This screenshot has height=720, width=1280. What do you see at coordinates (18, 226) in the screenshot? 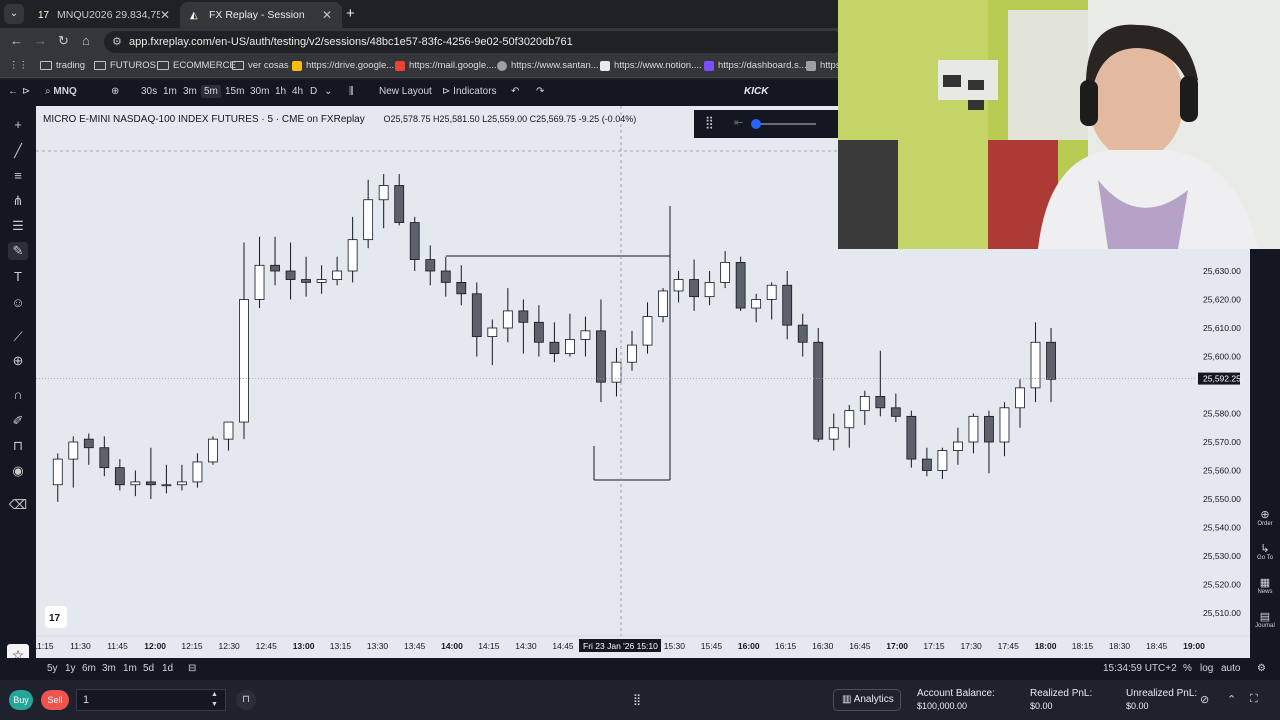
I see `fib-icon: ☰` at bounding box center [18, 226].